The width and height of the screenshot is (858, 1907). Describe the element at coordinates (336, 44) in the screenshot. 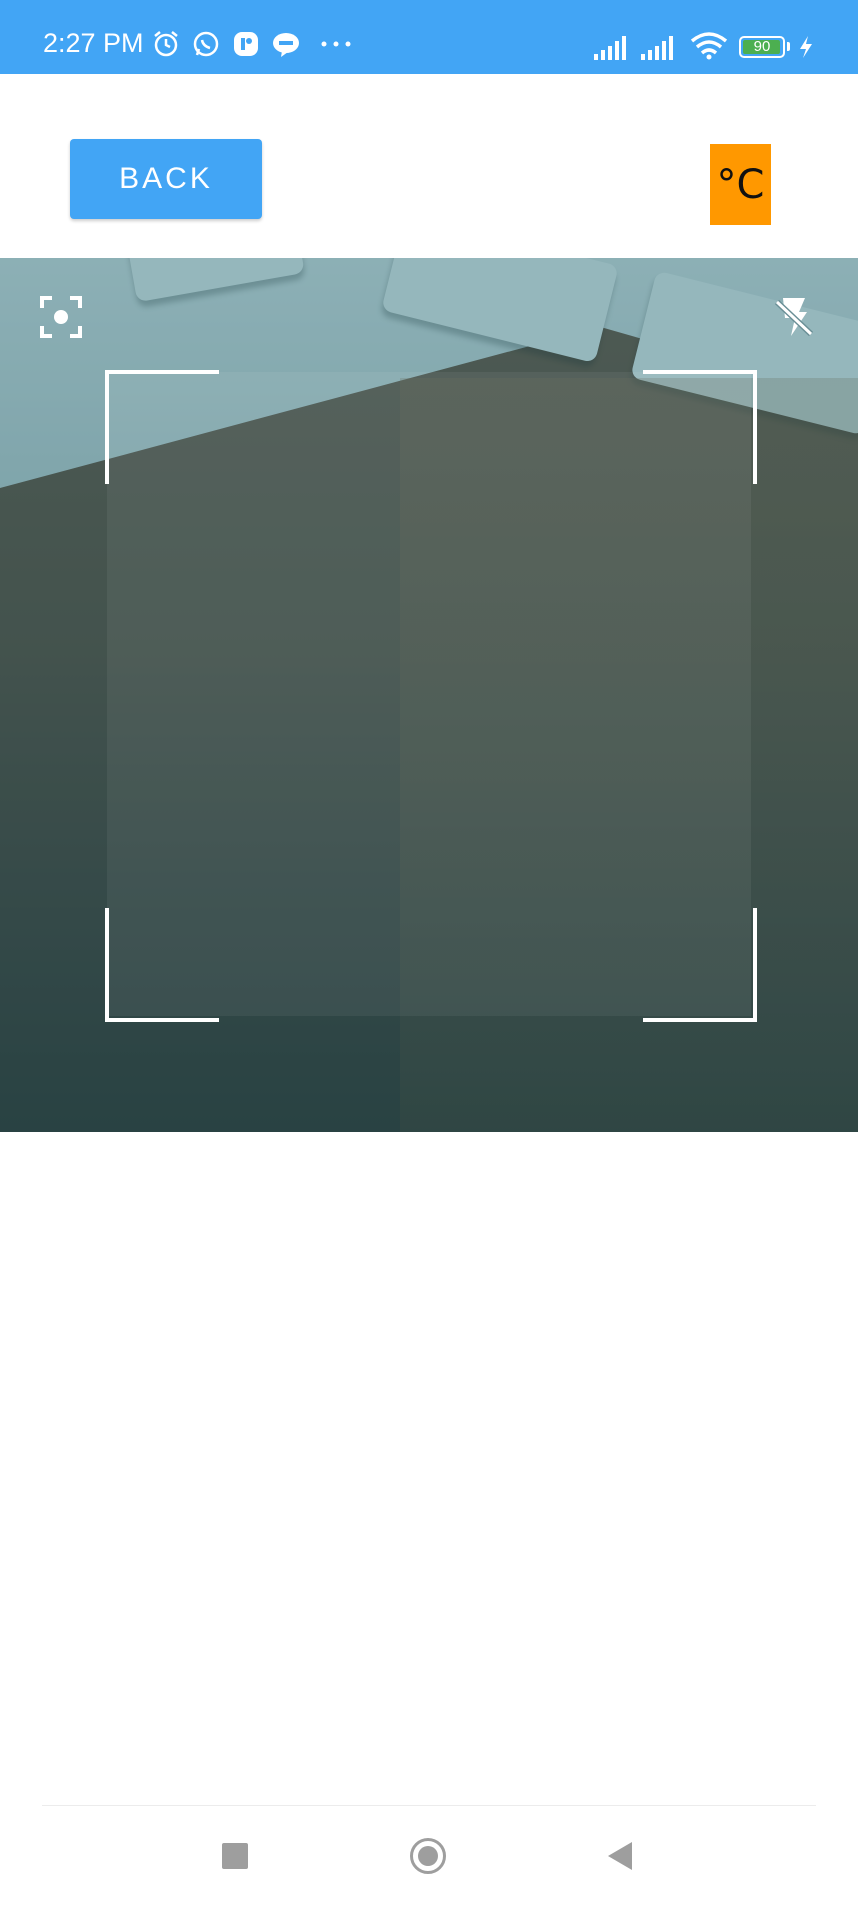

I see `more-dots-icon` at that location.